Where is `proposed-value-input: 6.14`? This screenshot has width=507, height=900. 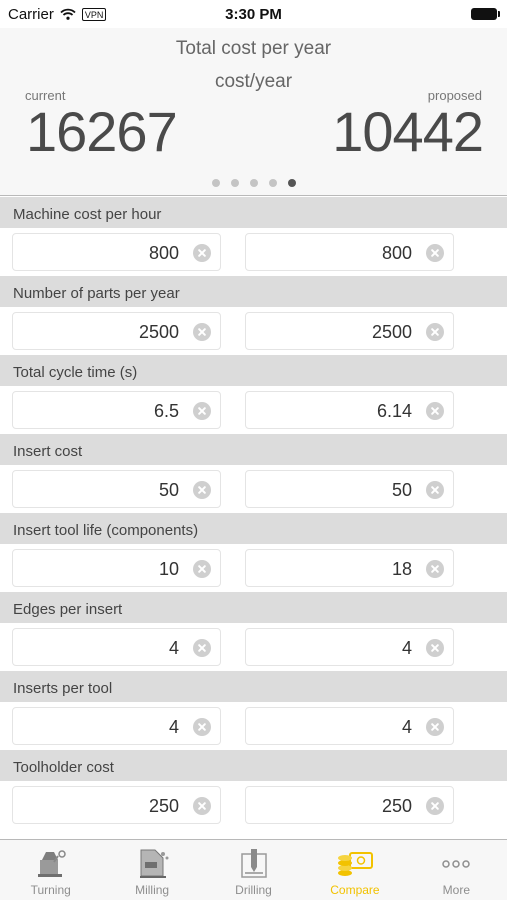 proposed-value-input: 6.14 is located at coordinates (349, 410).